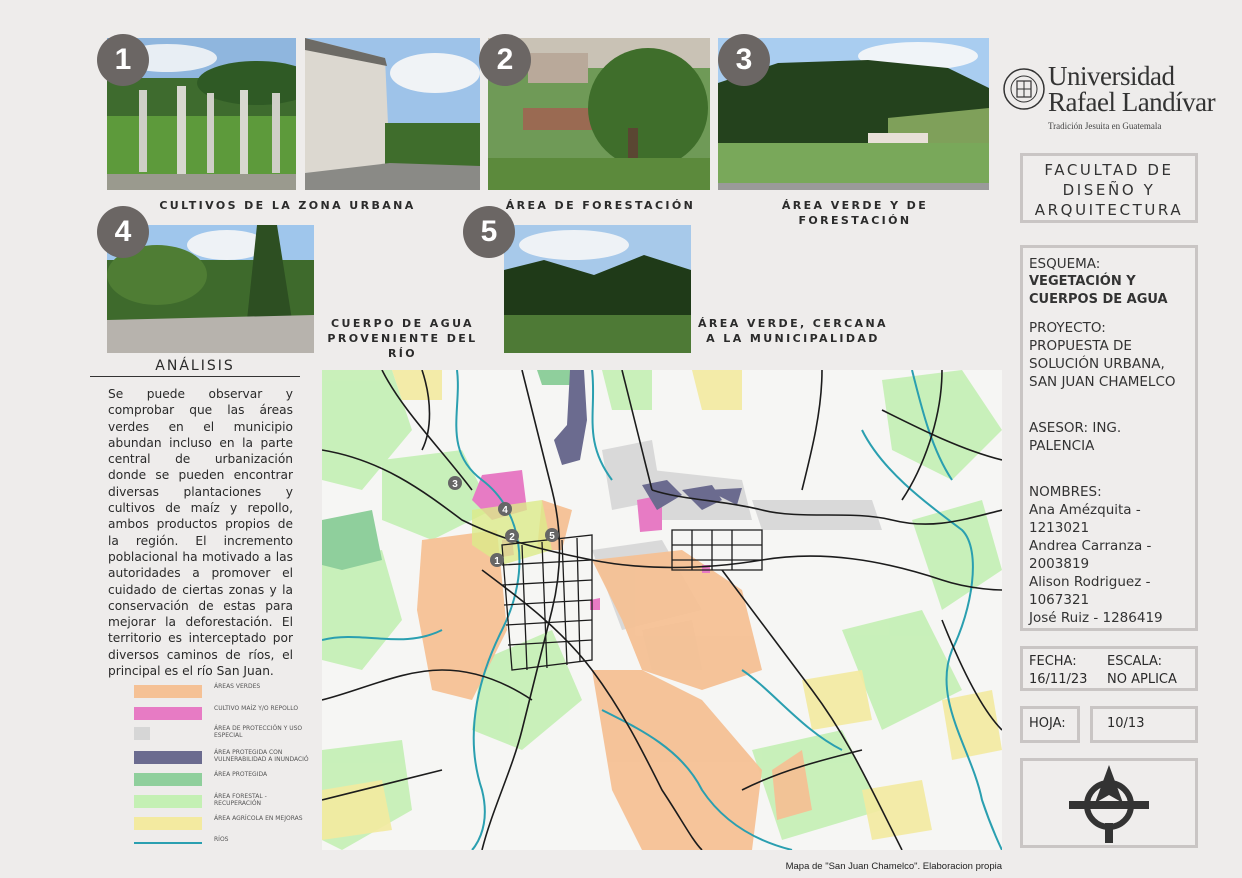 Image resolution: width=1242 pixels, height=878 pixels. What do you see at coordinates (1090, 555) in the screenshot?
I see `nombre-item: Andrea Carranza - 2003819` at bounding box center [1090, 555].